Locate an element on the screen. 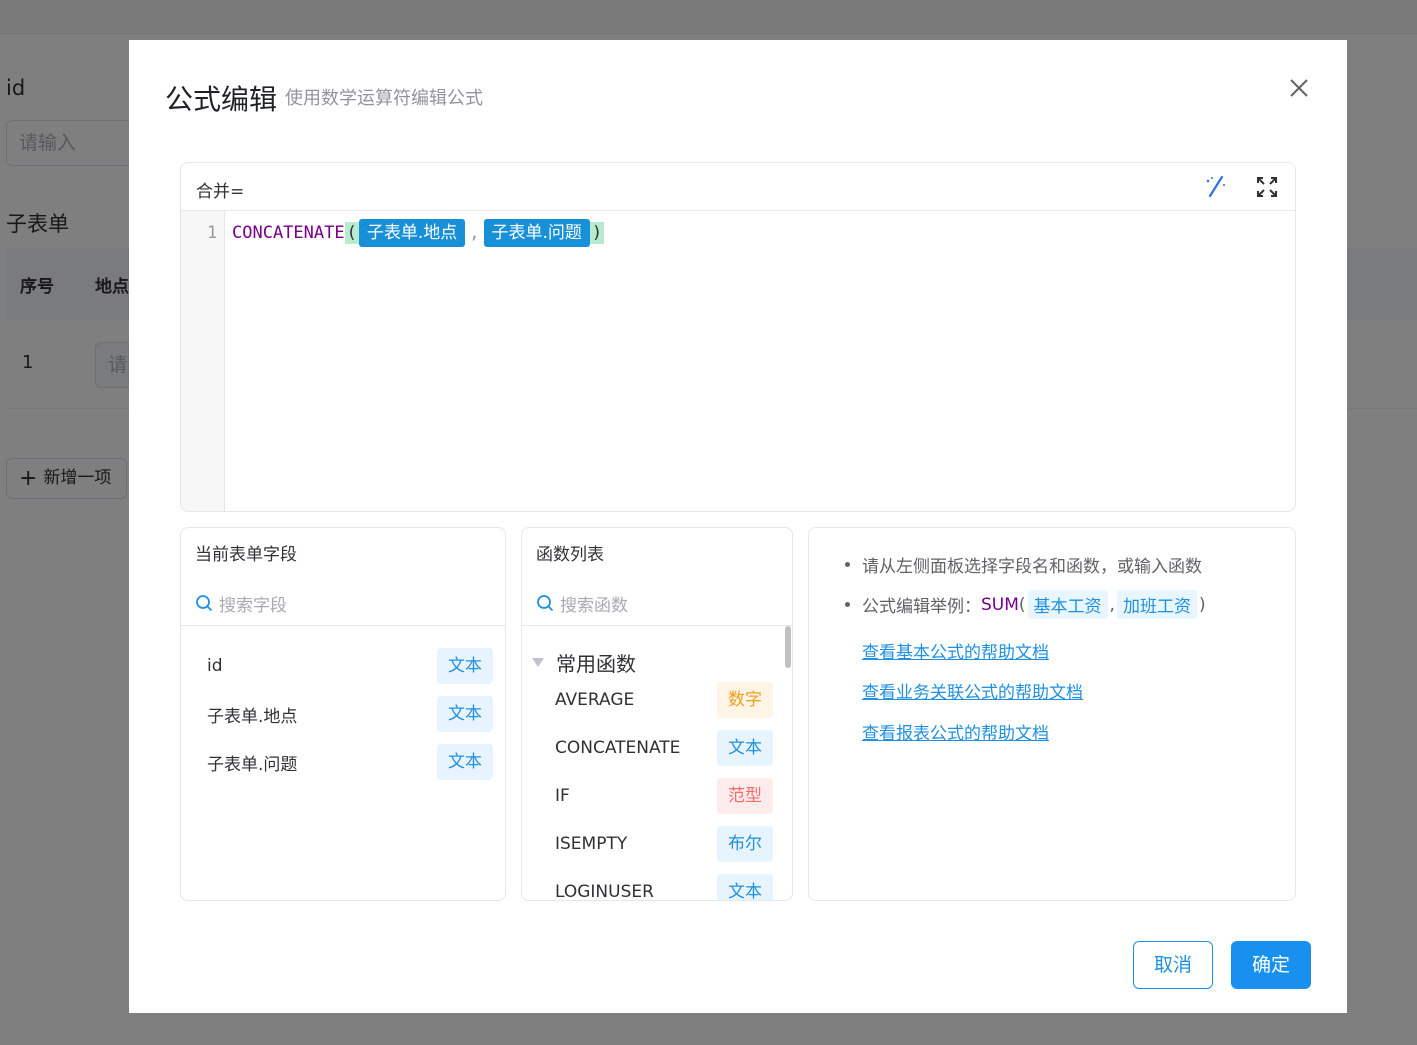  function-type-badge: 范型 is located at coordinates (745, 796).